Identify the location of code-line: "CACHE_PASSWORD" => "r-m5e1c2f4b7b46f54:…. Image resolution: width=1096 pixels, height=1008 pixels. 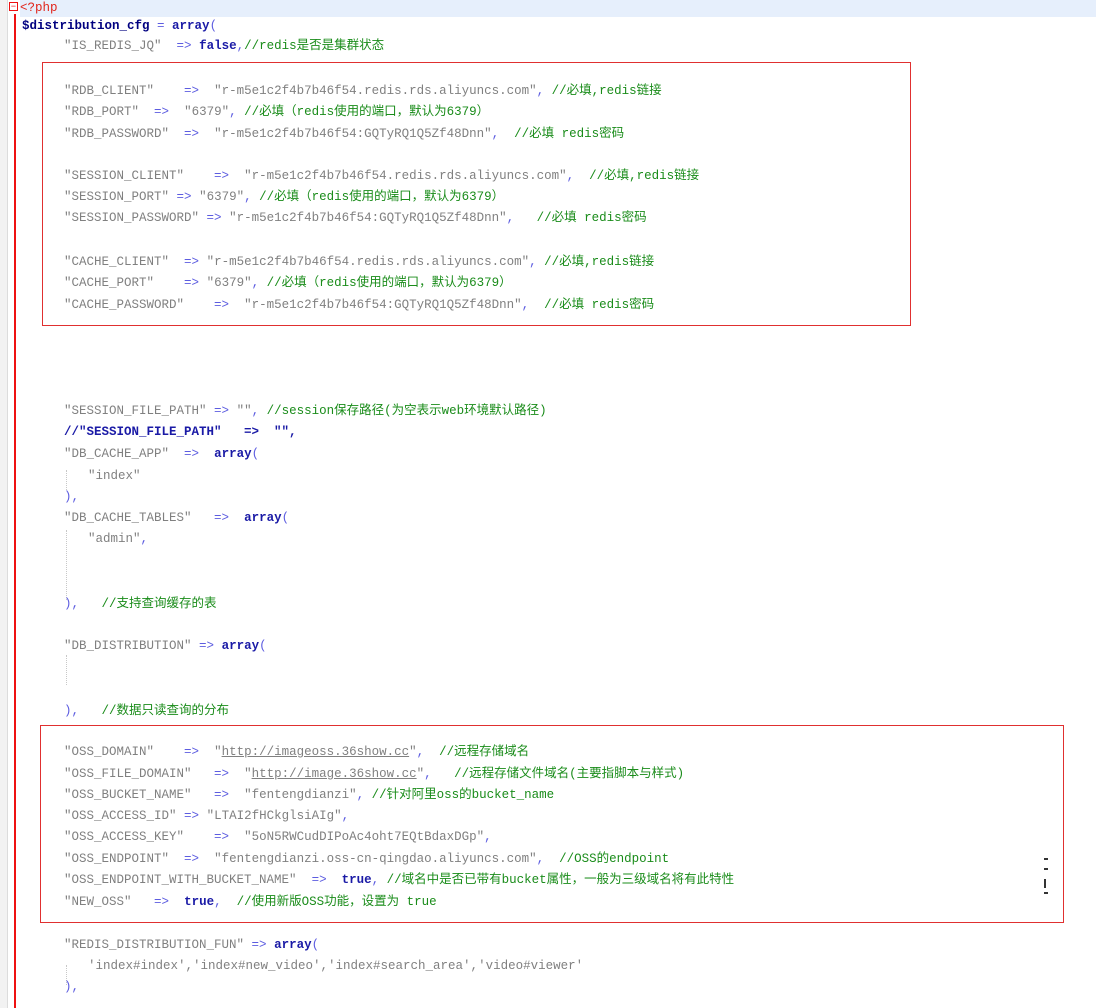
(359, 305).